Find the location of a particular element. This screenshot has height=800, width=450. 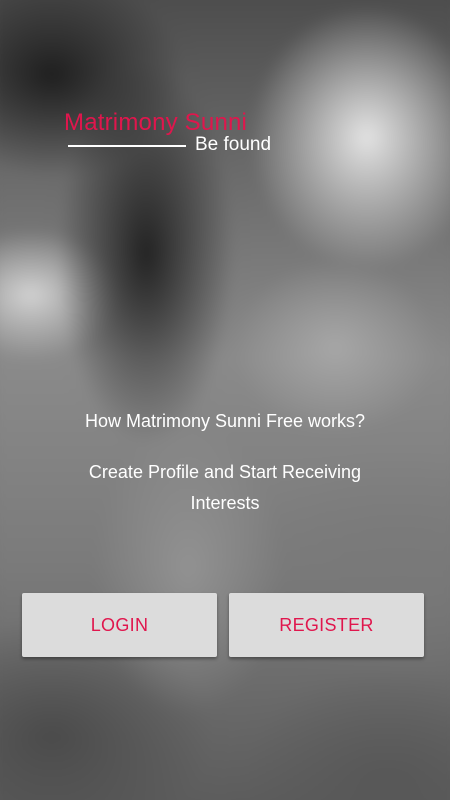

logo-divider is located at coordinates (127, 146).